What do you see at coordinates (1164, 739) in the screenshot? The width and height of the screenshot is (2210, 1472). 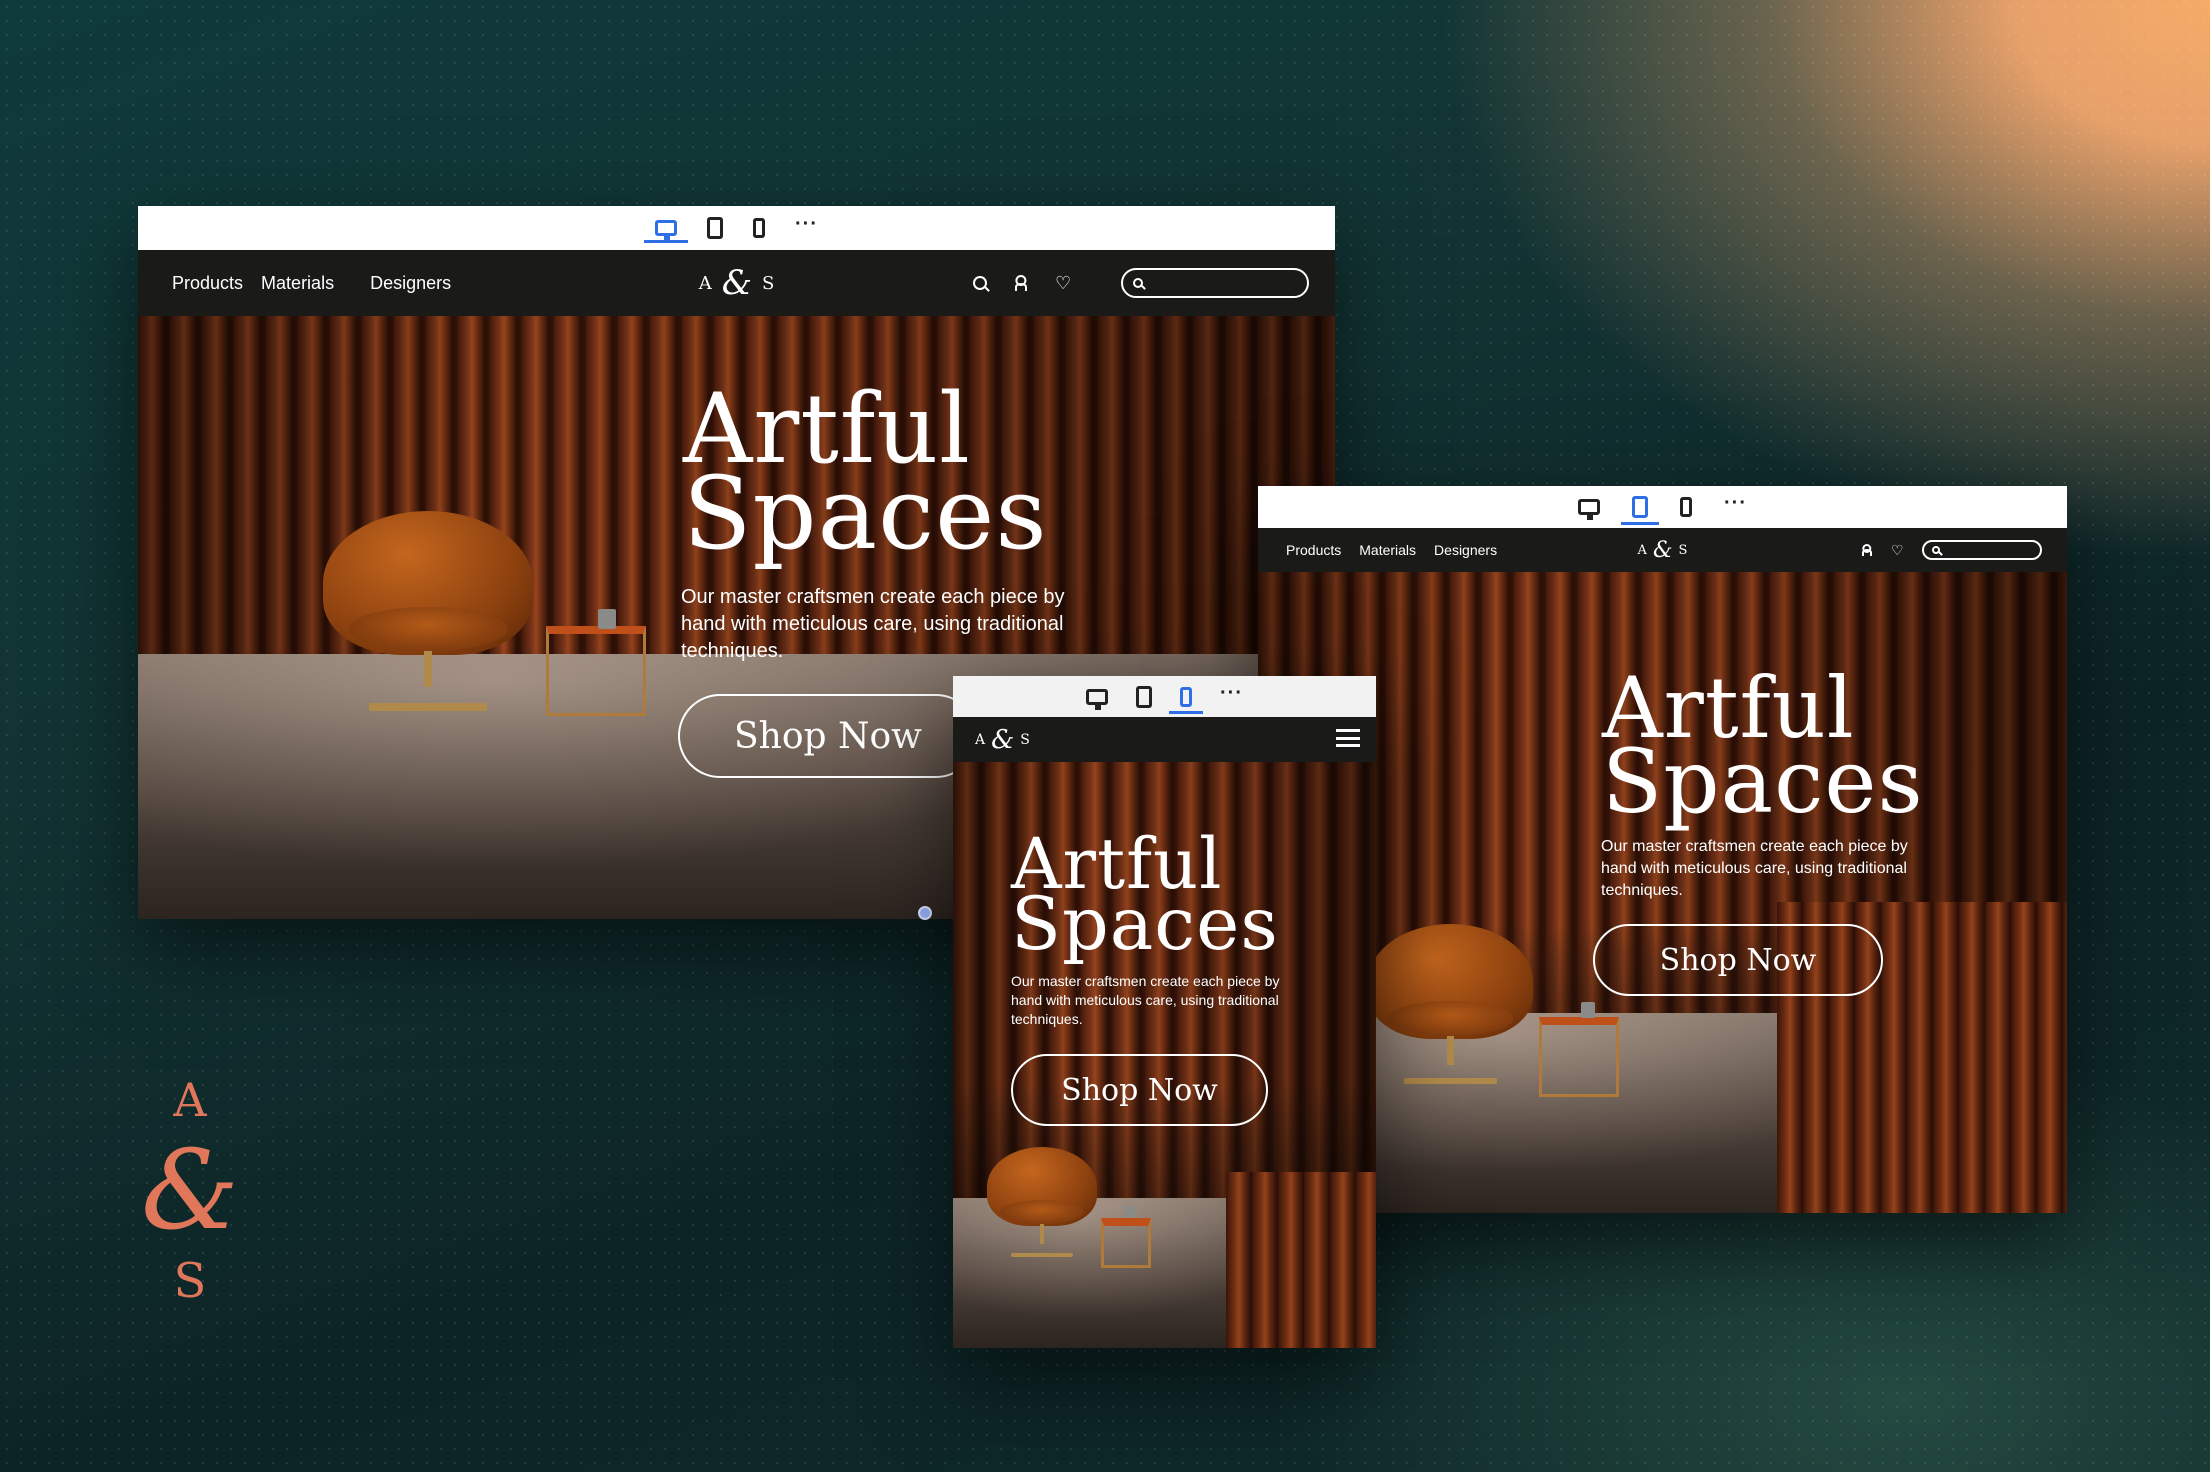 I see `site-navbar: A & S` at bounding box center [1164, 739].